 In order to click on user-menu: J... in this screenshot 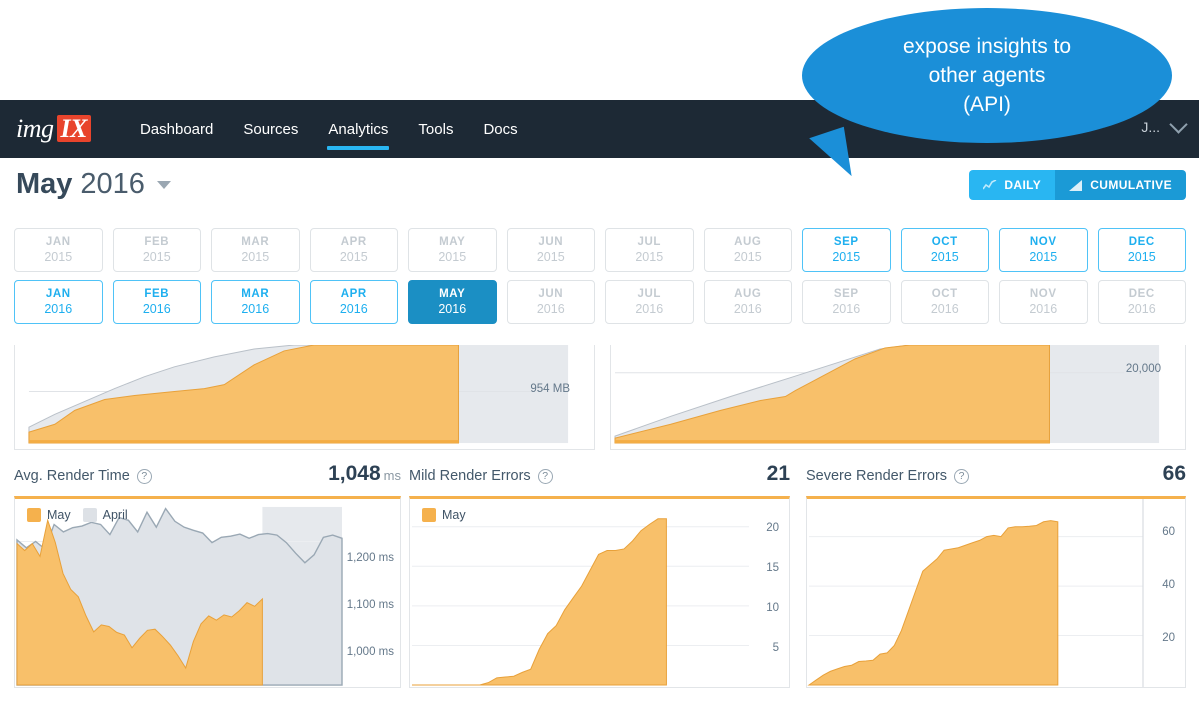, I will do `click(1164, 125)`.